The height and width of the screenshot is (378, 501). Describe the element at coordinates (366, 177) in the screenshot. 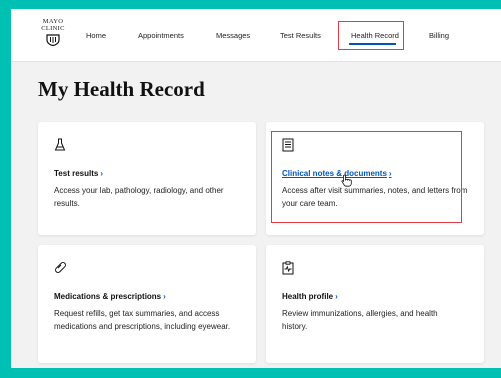

I see `clinical-notes-highlight` at that location.